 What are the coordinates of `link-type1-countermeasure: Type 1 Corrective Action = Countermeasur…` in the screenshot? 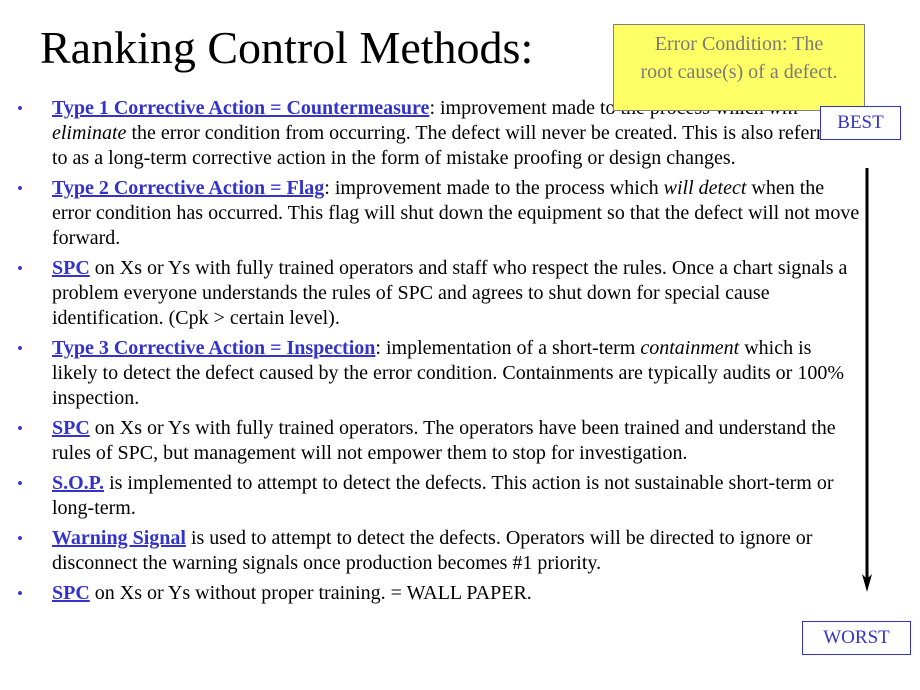 It's located at (240, 108).